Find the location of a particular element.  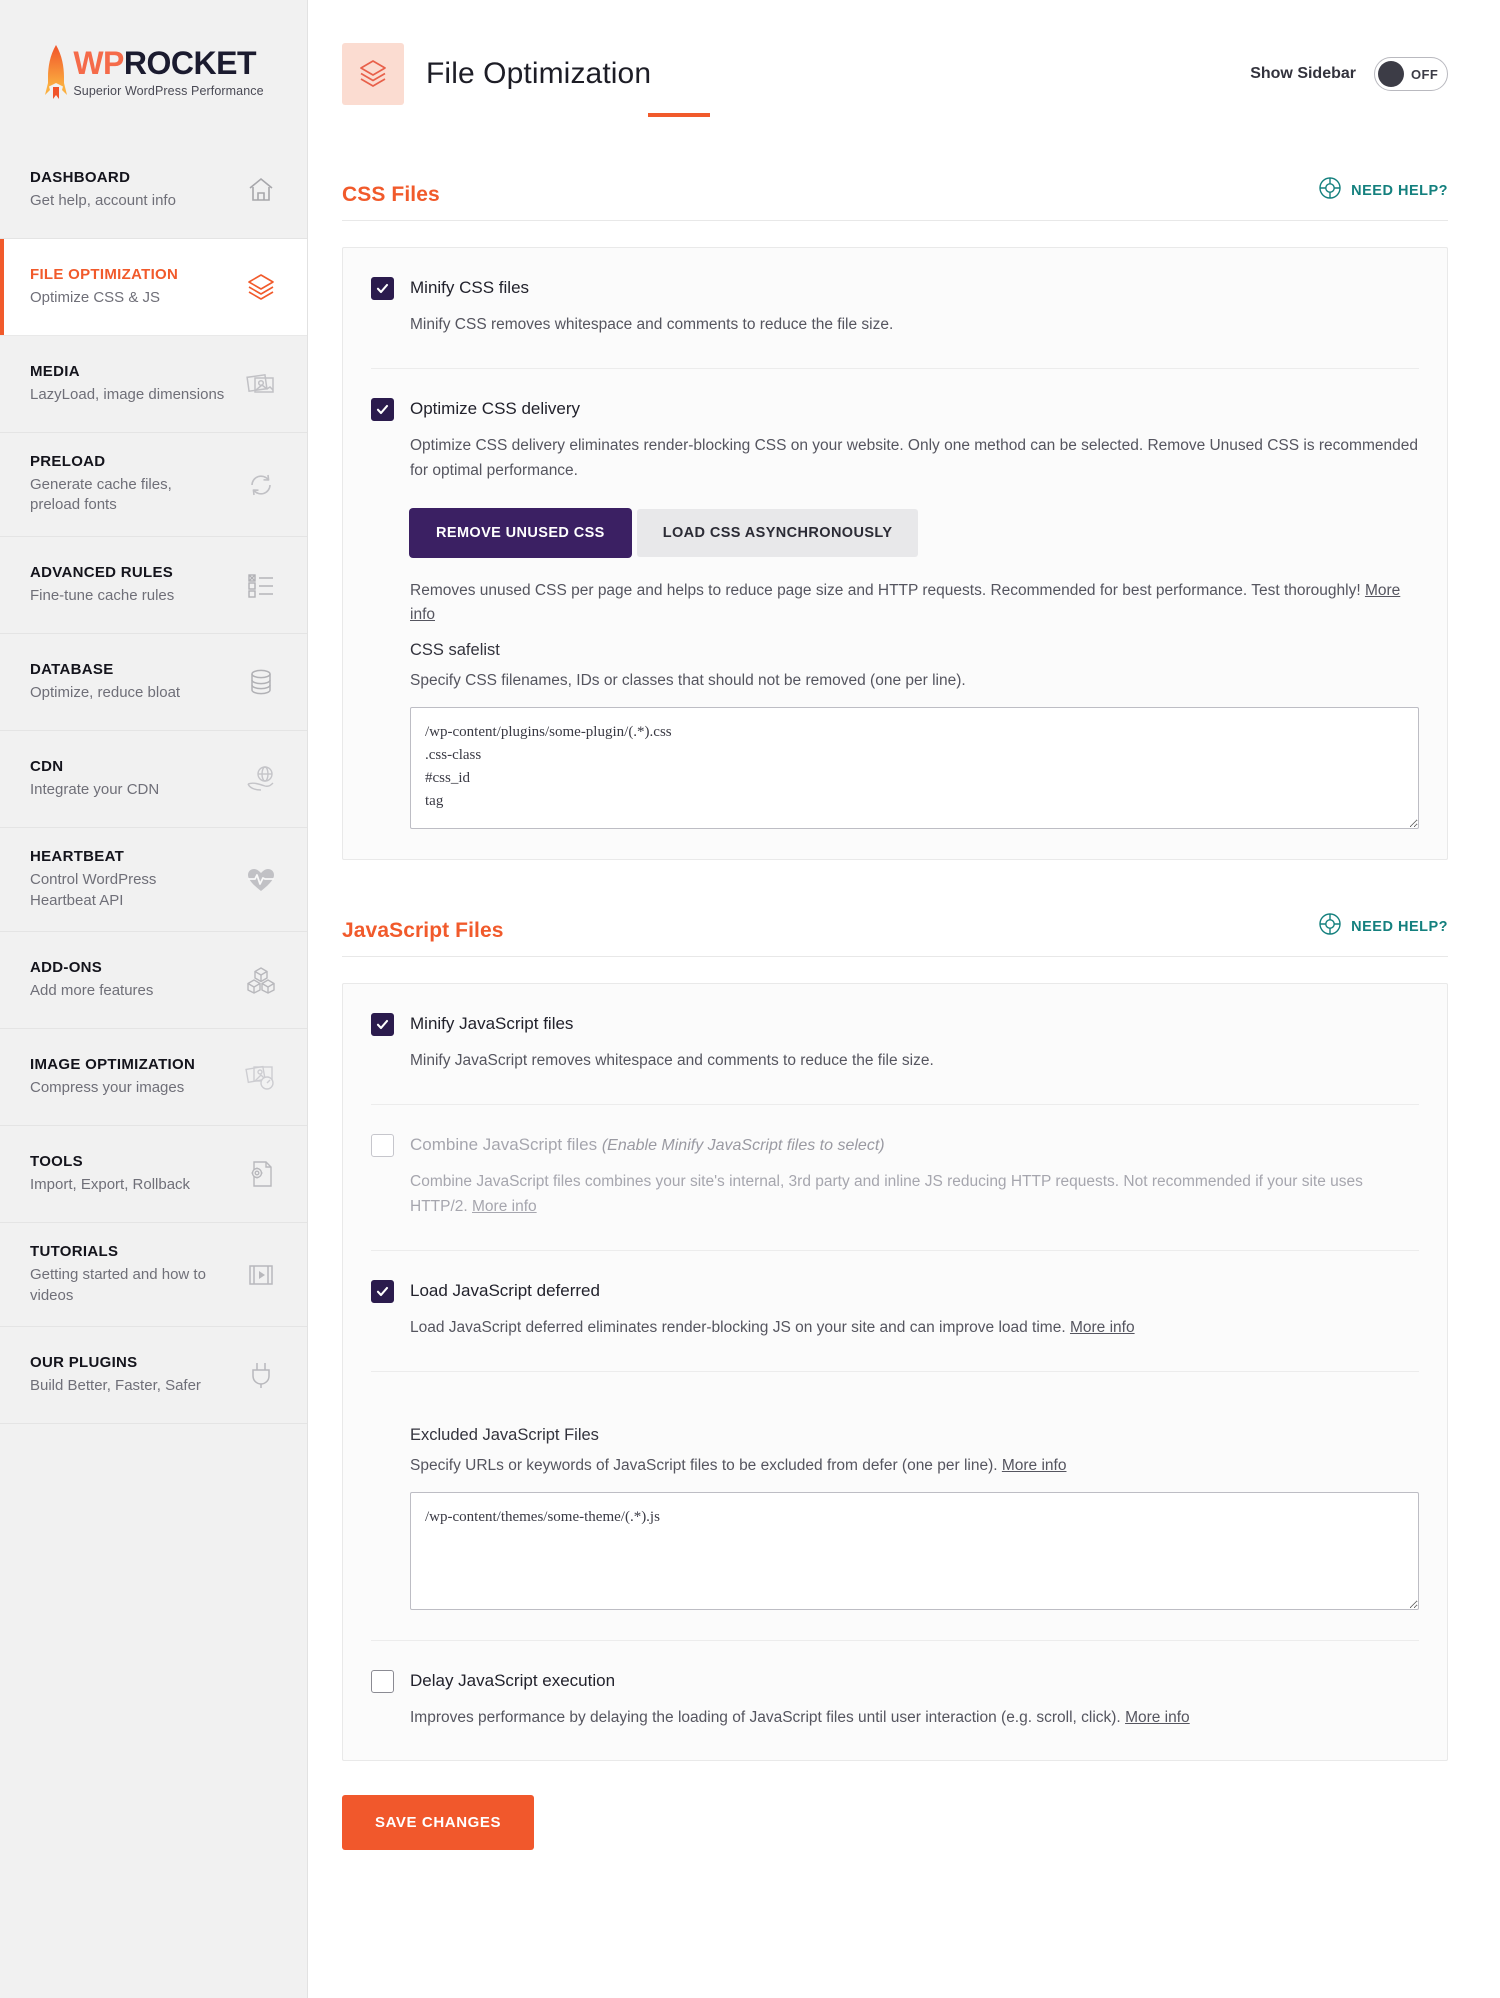

sidebar-item-our-plugins: OUR PLUGINS Build Better, Faster, Safer is located at coordinates (153, 1376).